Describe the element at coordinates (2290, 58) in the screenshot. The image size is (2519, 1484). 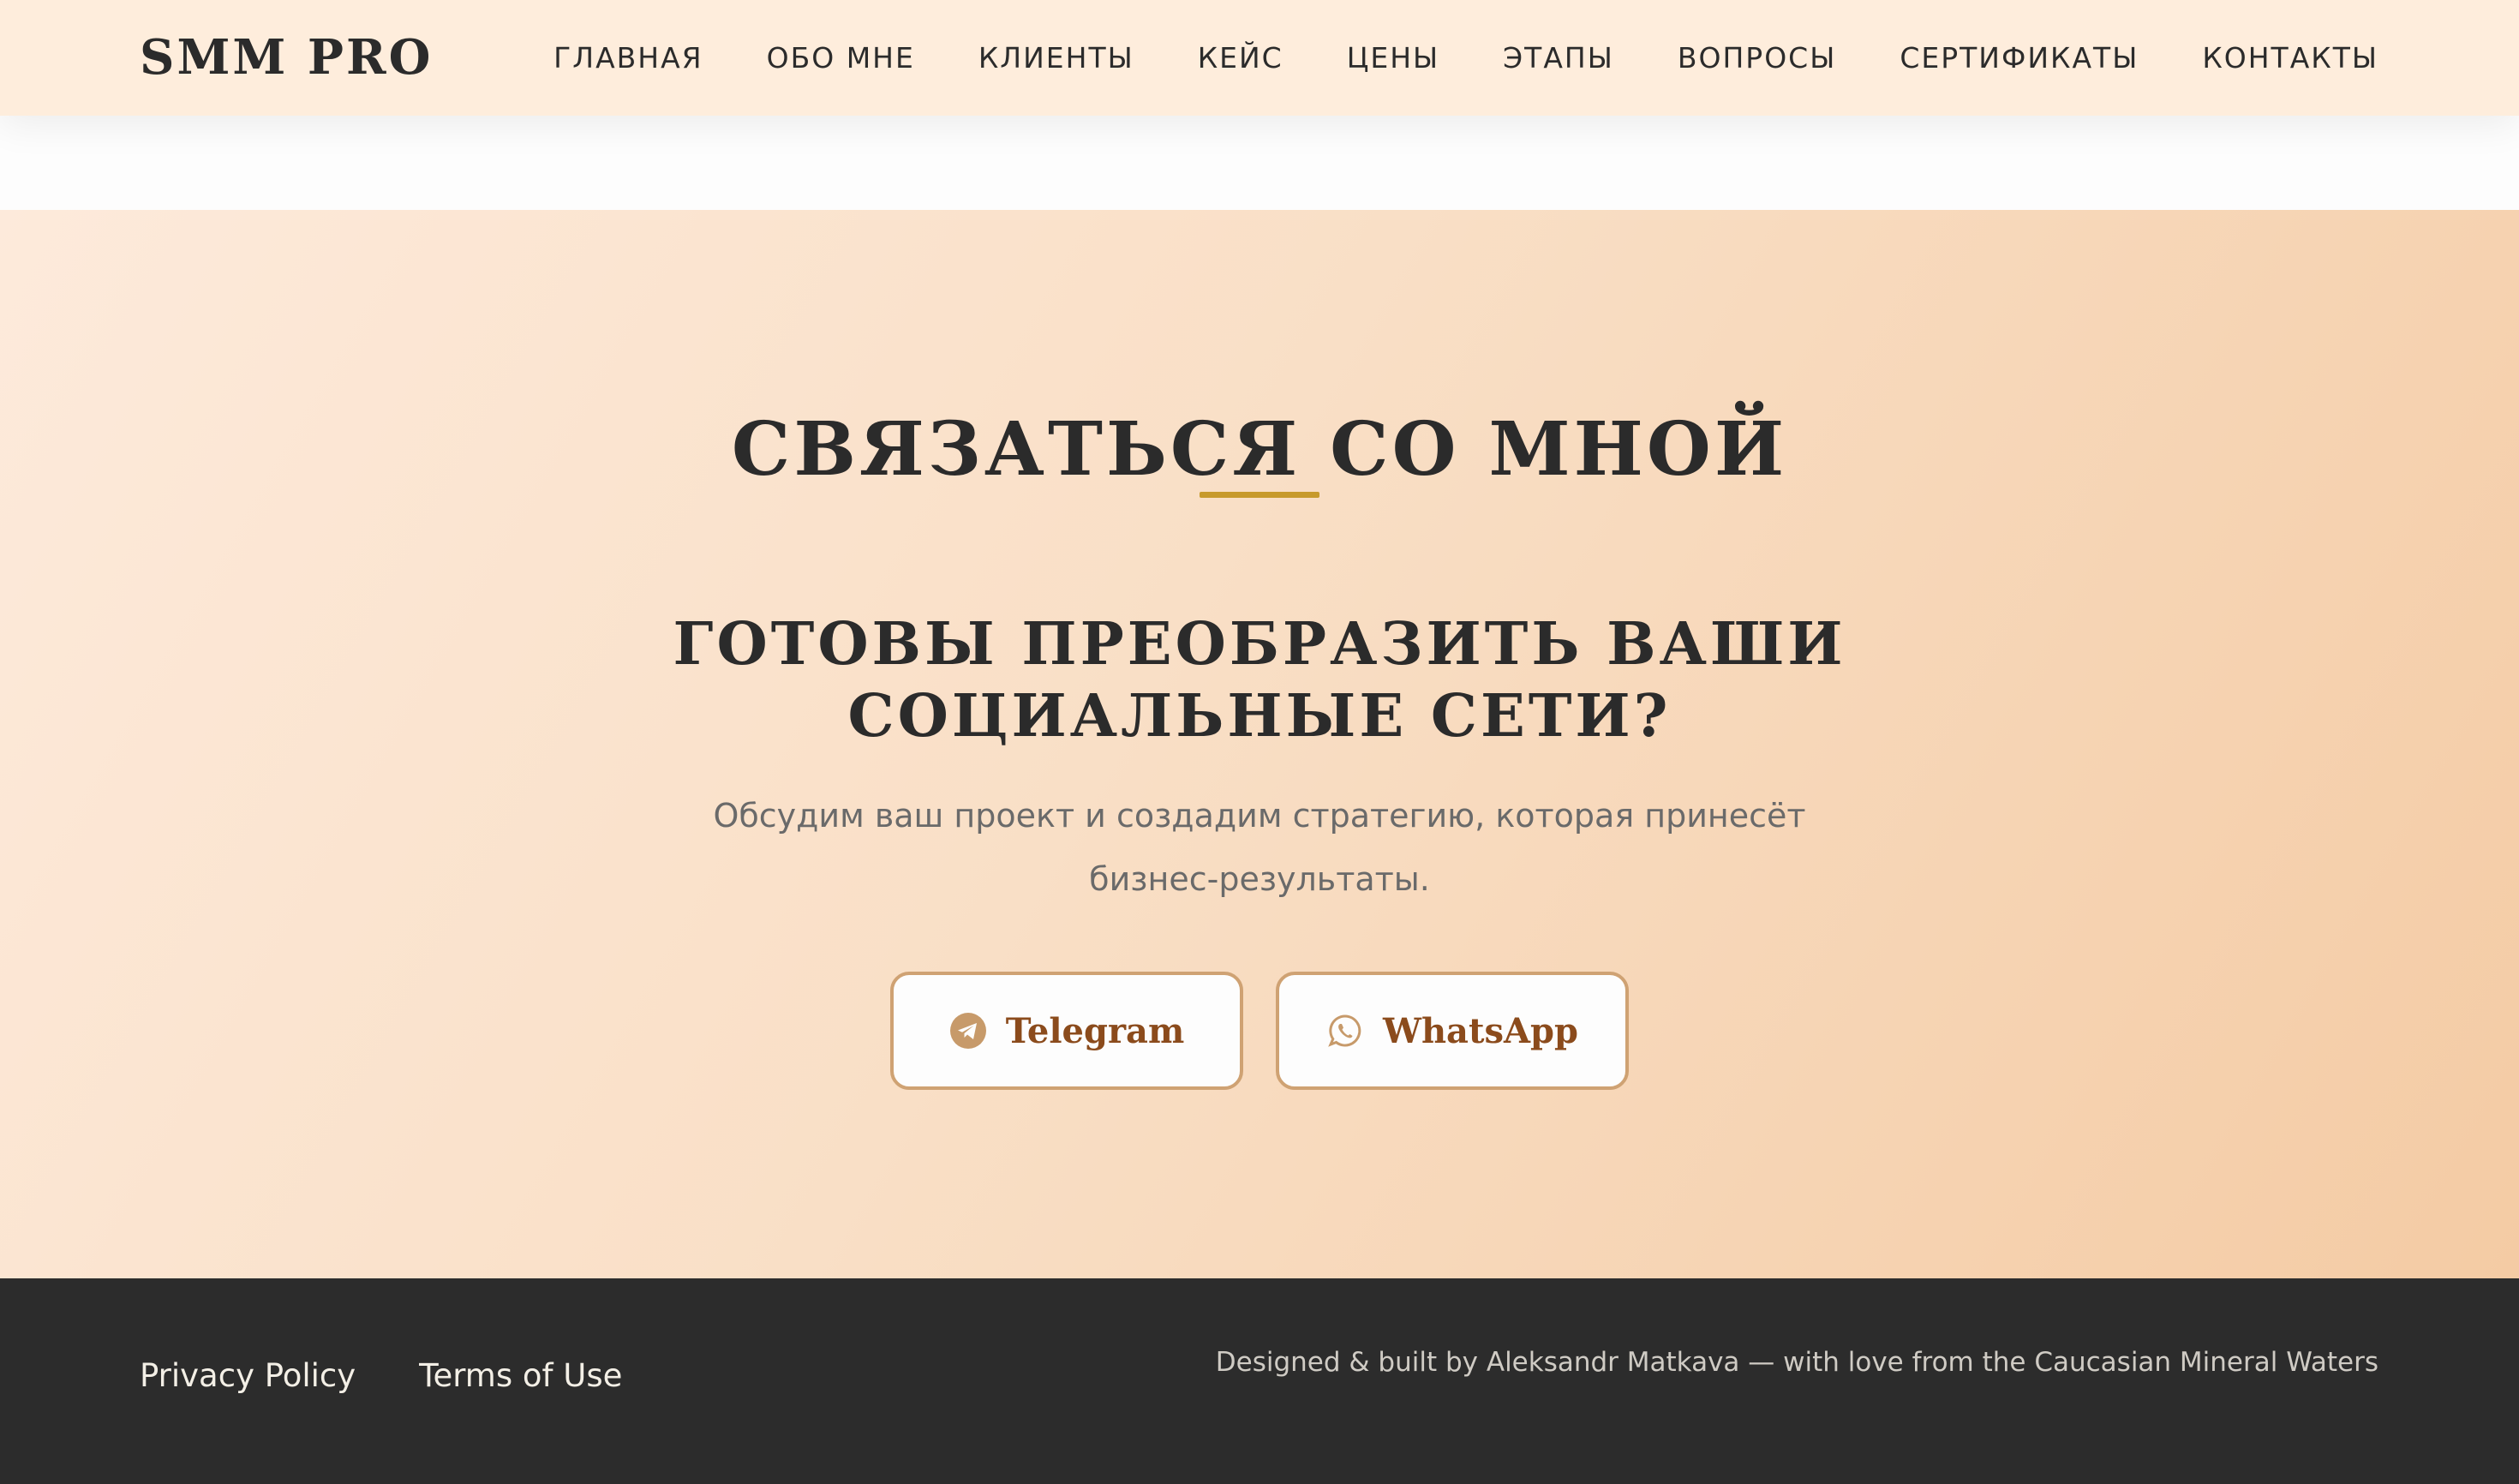
I see `nav-item-contacts: КОНТАКТЫ` at that location.